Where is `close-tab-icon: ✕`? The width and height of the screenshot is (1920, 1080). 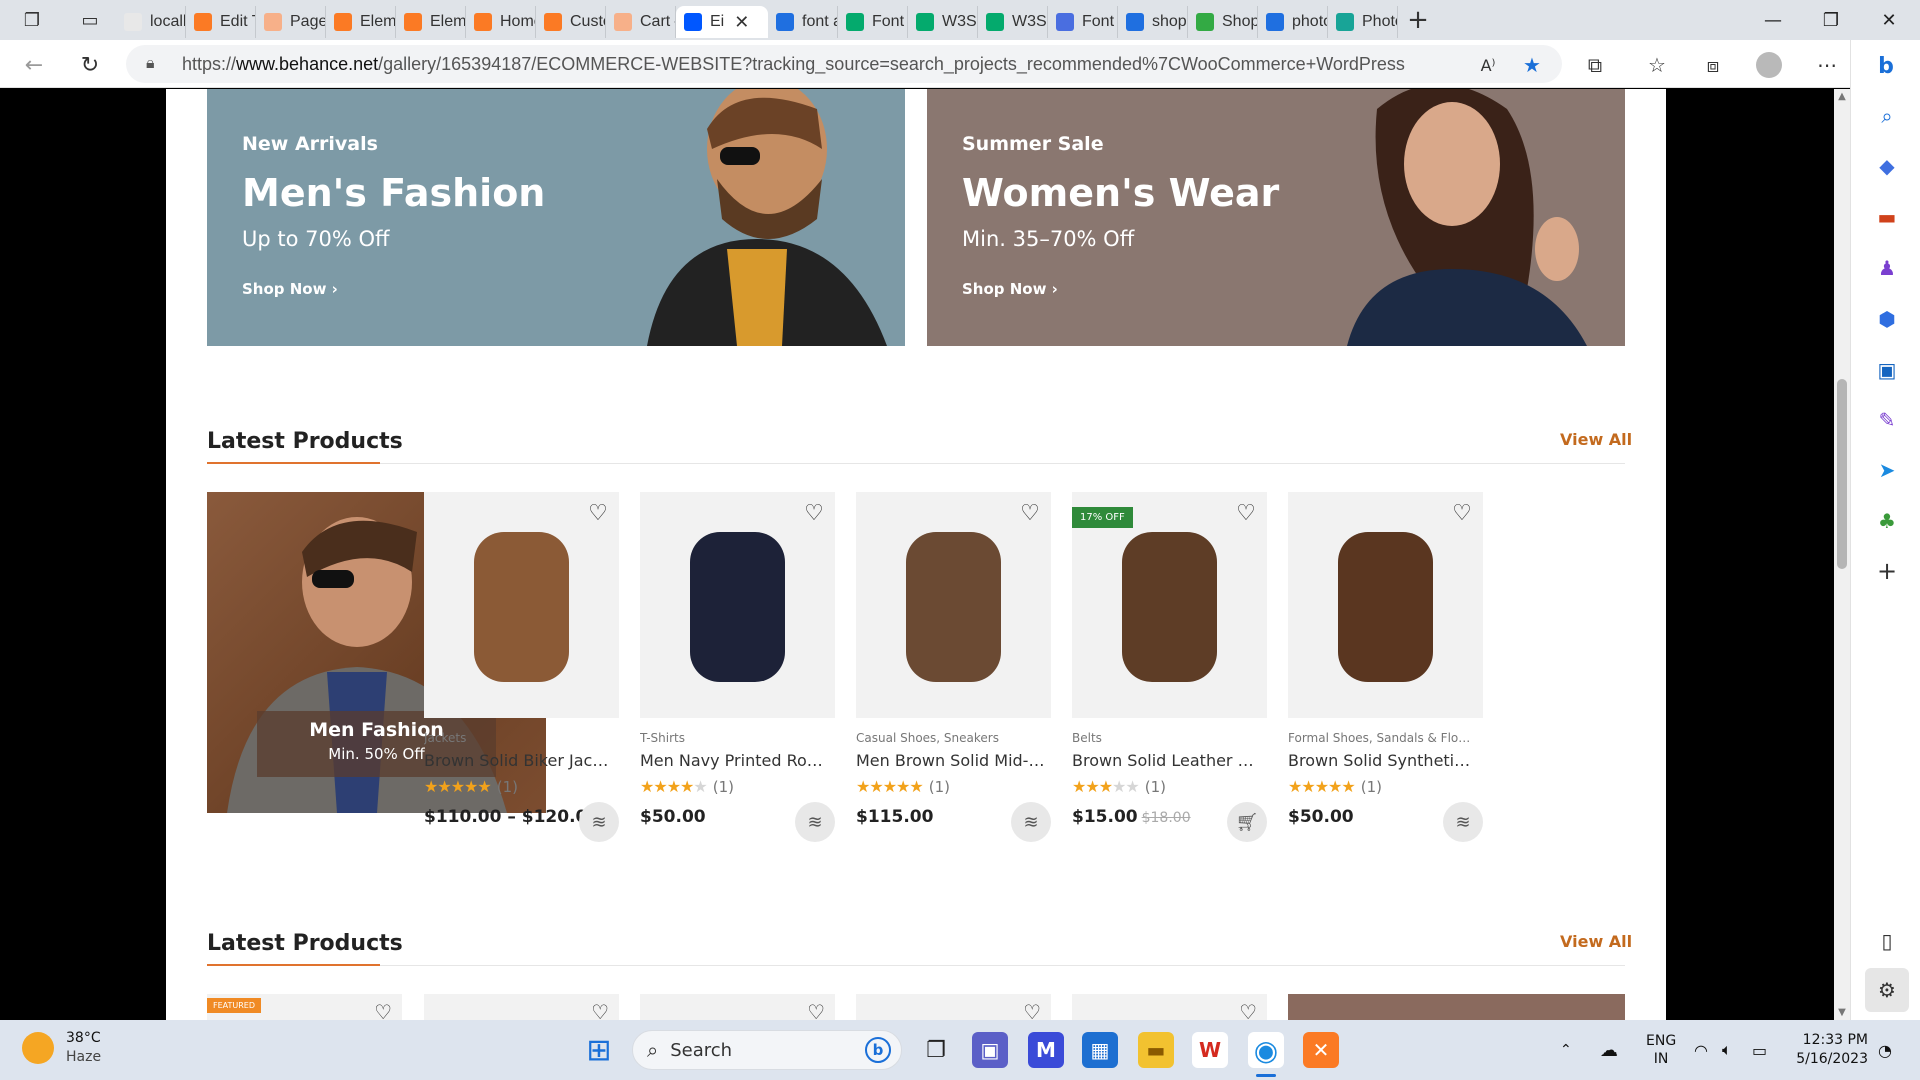
close-tab-icon: ✕ is located at coordinates (741, 22).